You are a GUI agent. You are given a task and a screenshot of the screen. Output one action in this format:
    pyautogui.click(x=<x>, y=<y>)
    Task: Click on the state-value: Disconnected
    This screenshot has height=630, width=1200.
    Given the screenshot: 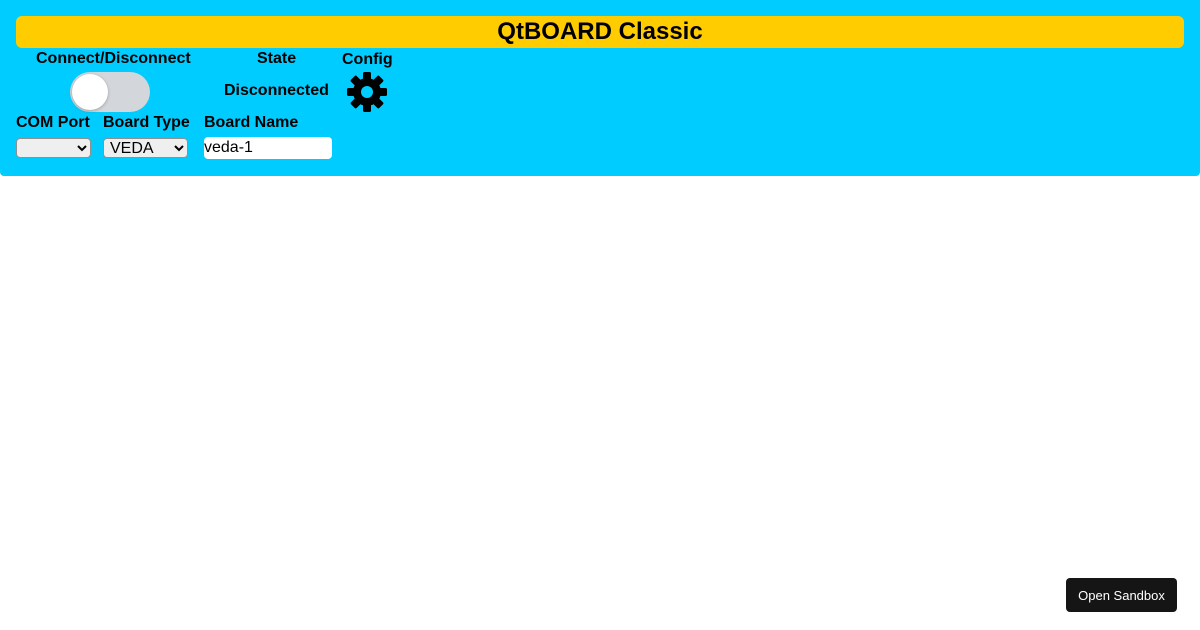 What is the action you would take?
    pyautogui.click(x=276, y=90)
    